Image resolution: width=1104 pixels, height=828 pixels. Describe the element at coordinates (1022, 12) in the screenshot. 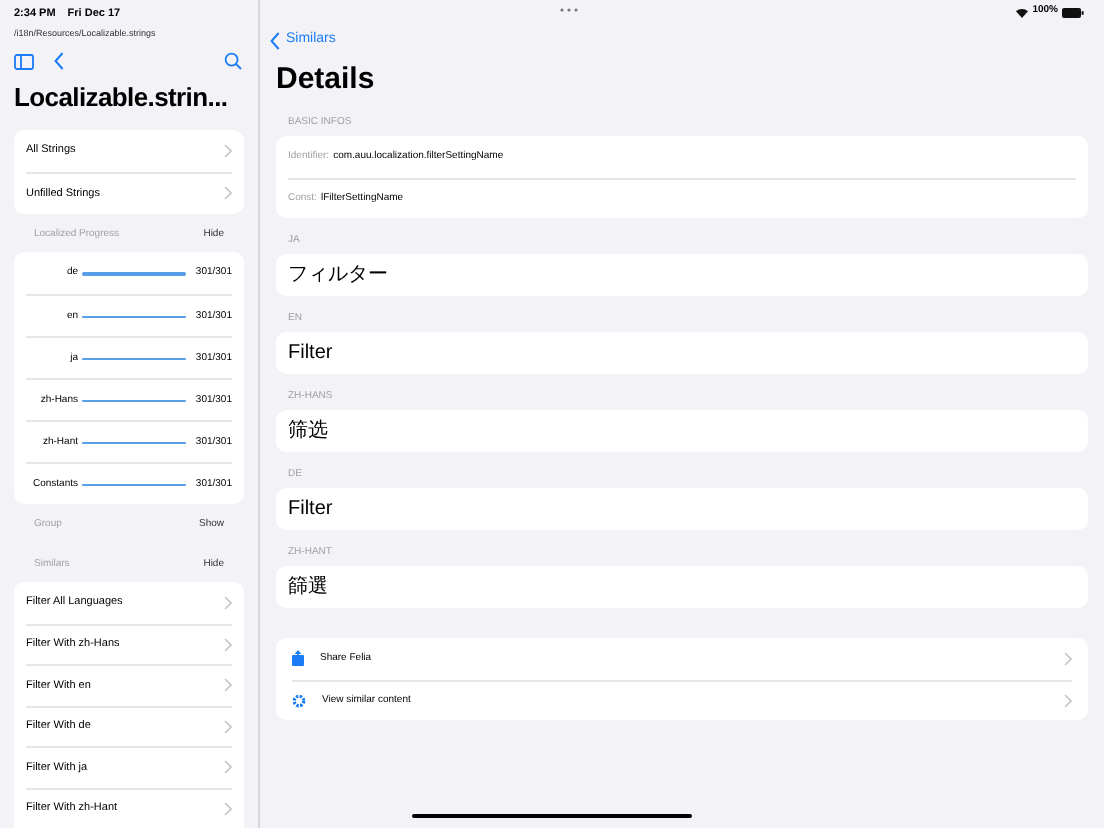

I see `wifi-icon` at that location.